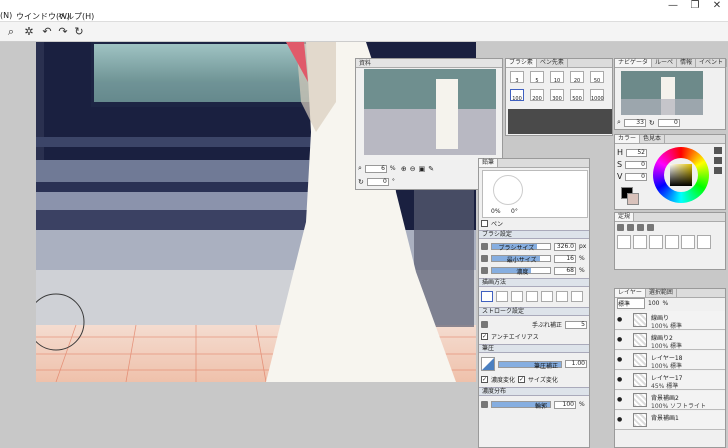 This screenshot has width=728, height=448. Describe the element at coordinates (489, 163) in the screenshot. I see `tab-pencil: 鉛筆` at that location.